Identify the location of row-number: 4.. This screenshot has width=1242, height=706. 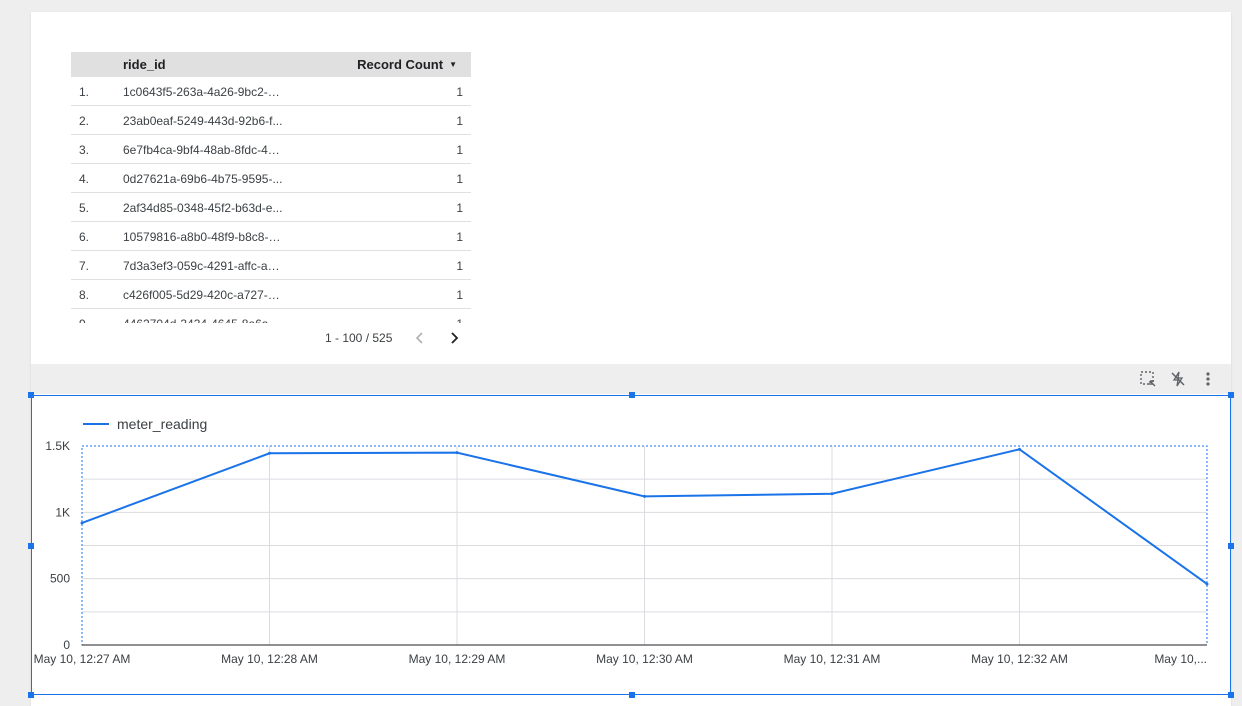
(84, 179).